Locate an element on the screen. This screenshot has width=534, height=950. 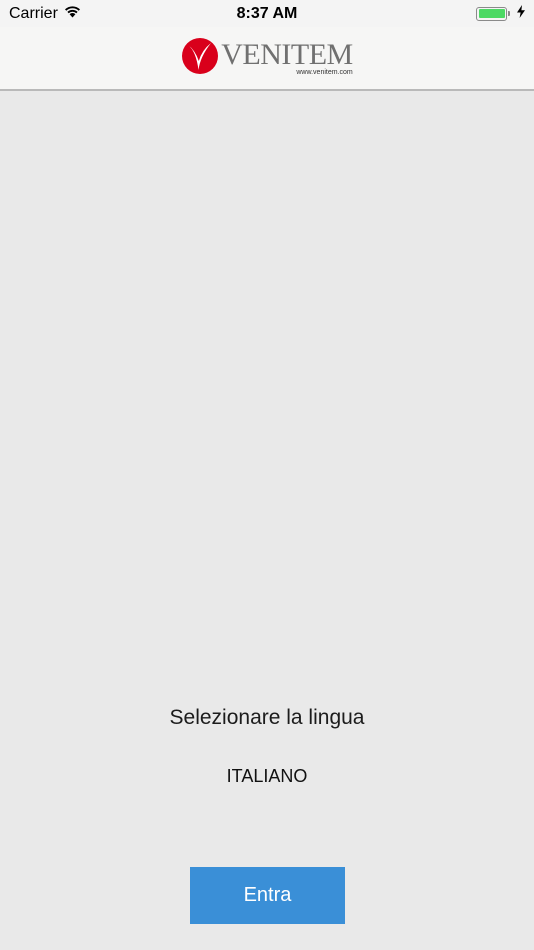
status-bar-left: Carrier is located at coordinates (45, 14).